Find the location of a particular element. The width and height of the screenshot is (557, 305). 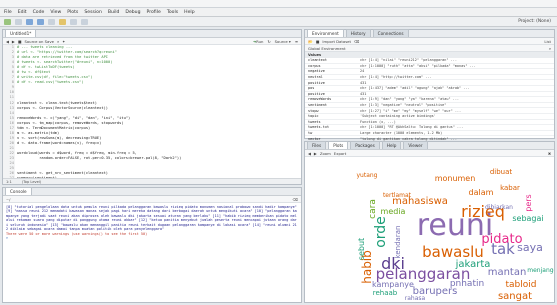

tab-plots: Plots is located at coordinates (338, 145).